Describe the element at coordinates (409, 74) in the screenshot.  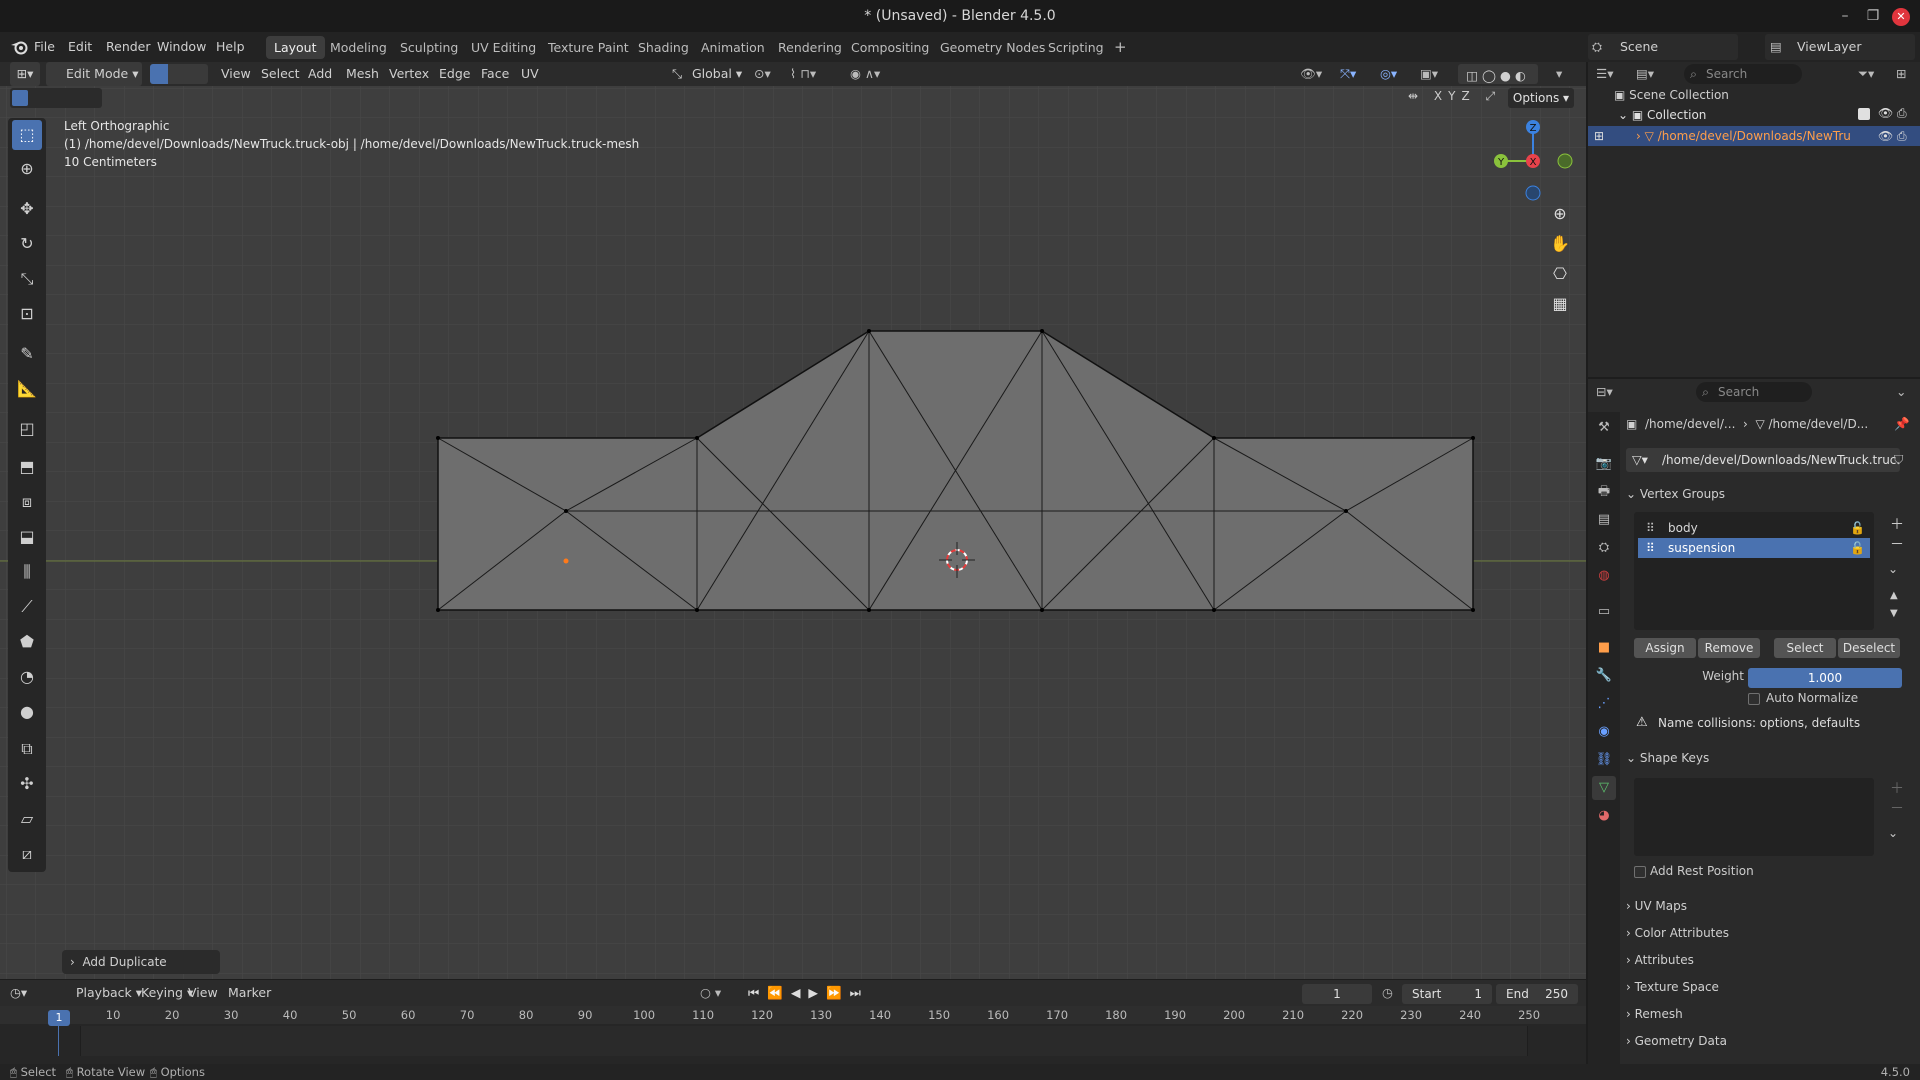
I see `menu-vertex: Vertex` at that location.